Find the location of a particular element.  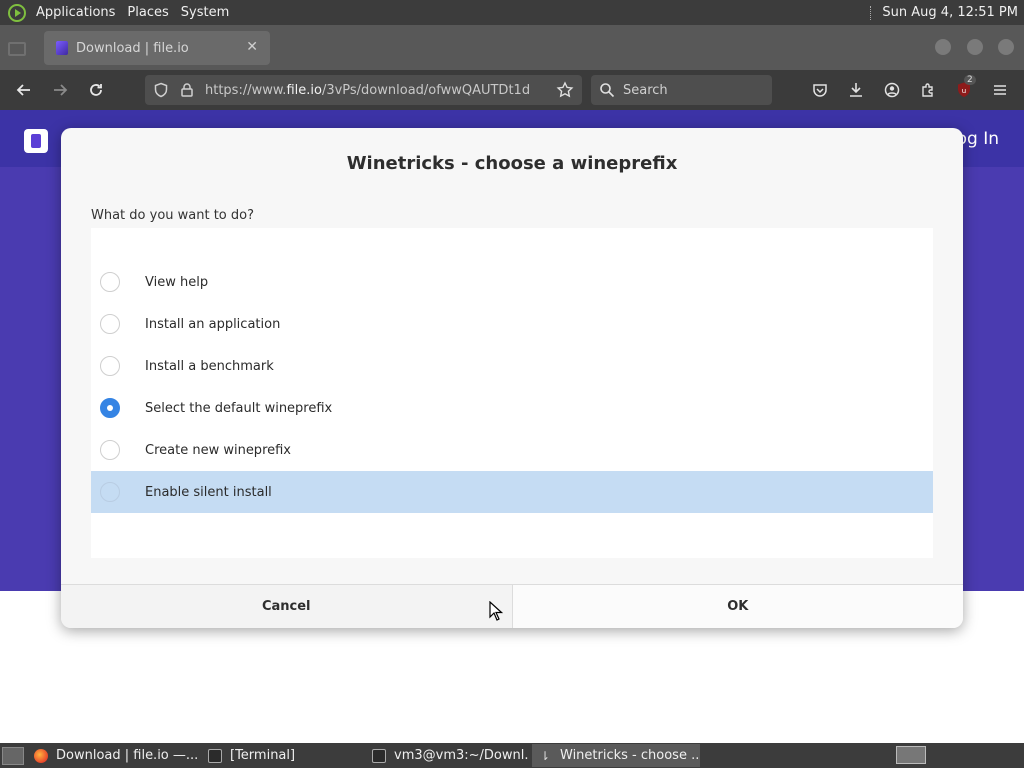

taskbar-task-label: [Terminal] is located at coordinates (263, 755).